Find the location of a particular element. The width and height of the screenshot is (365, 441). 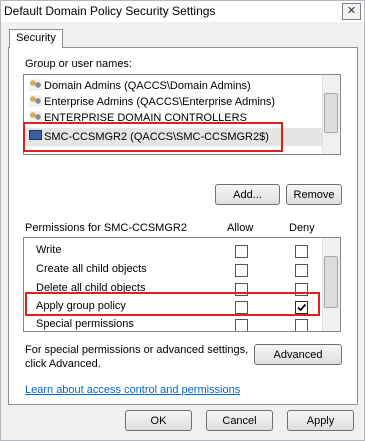

group-list-scrollbar is located at coordinates (331, 114).